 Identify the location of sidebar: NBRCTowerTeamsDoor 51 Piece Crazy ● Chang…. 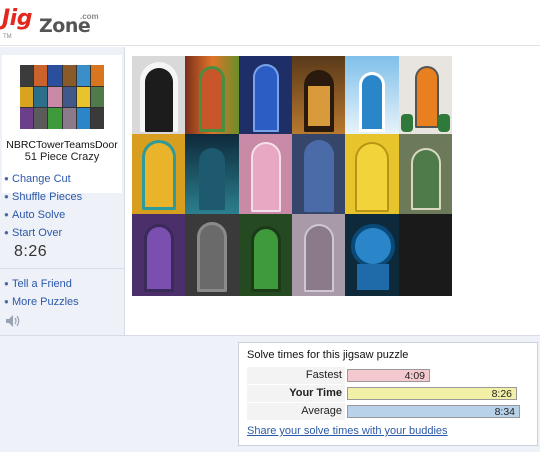
(62, 191).